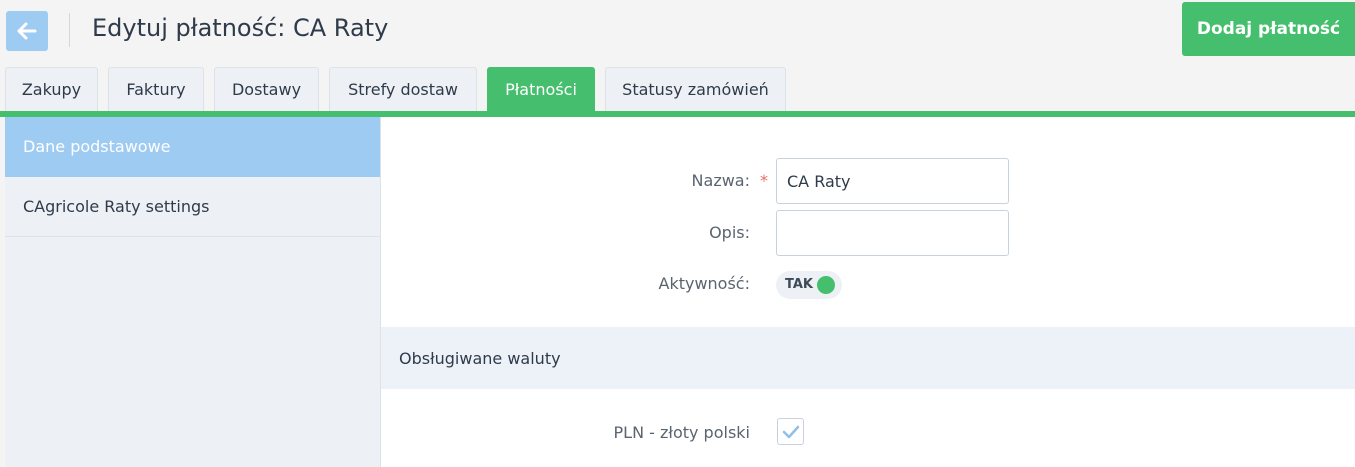  What do you see at coordinates (729, 232) in the screenshot?
I see `description-label: Opis:` at bounding box center [729, 232].